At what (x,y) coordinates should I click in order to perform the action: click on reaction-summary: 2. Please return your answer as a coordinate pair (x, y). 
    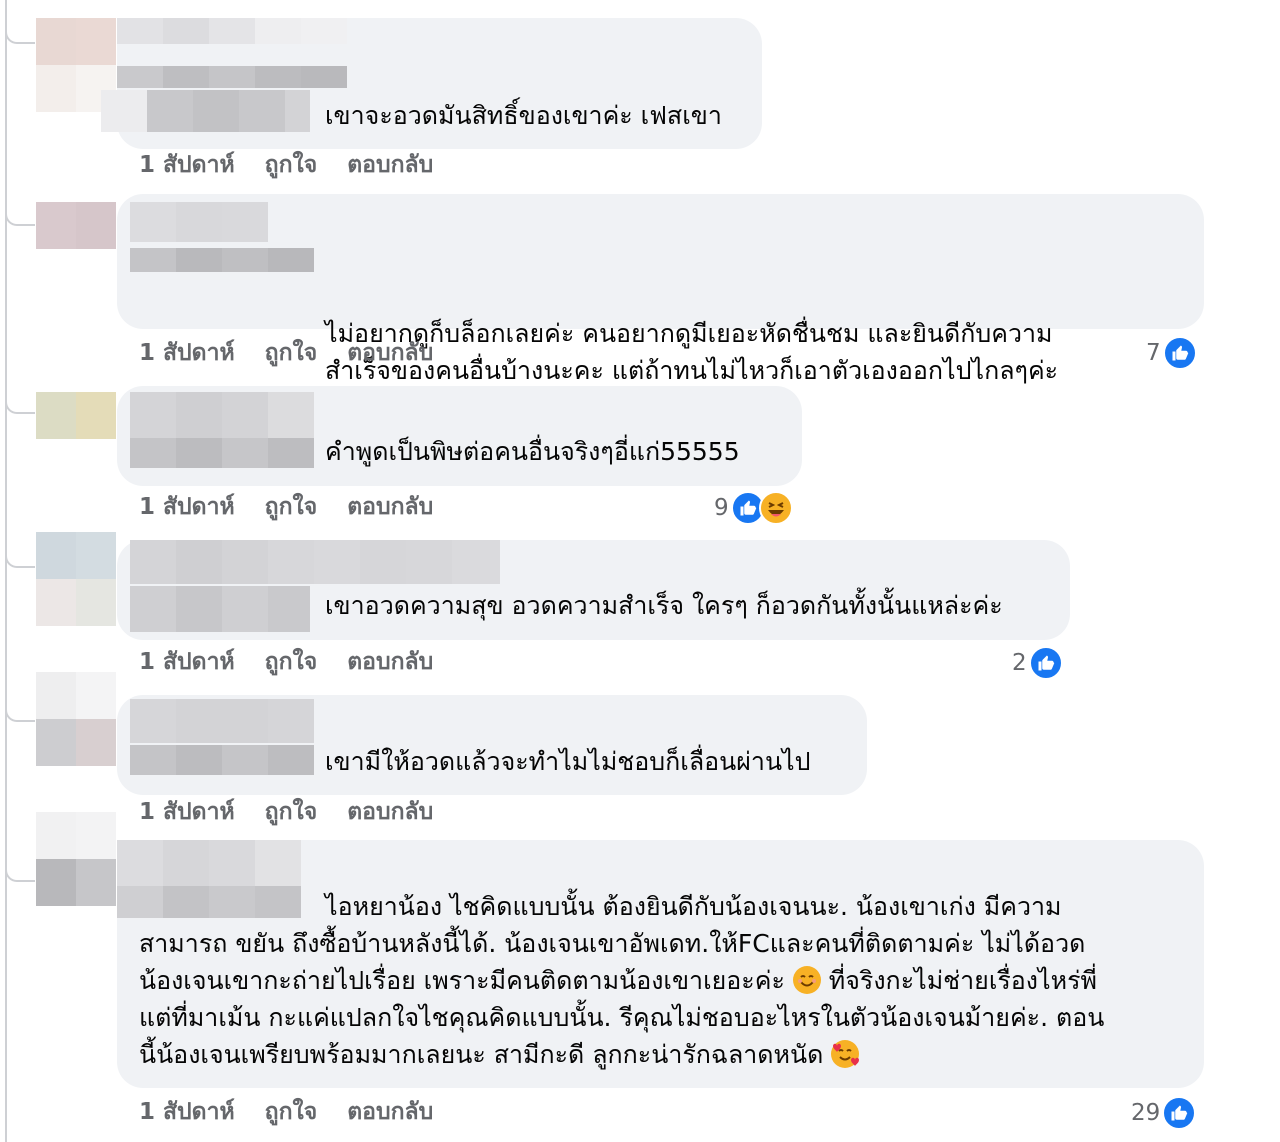
    Looking at the image, I should click on (1037, 663).